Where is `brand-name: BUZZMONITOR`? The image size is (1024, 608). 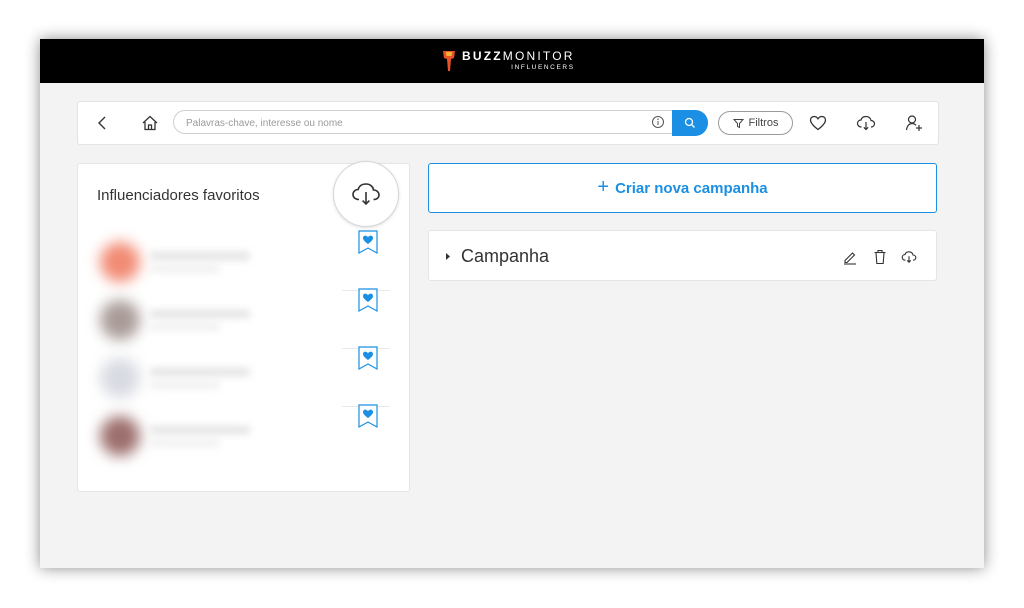 brand-name: BUZZMONITOR is located at coordinates (518, 56).